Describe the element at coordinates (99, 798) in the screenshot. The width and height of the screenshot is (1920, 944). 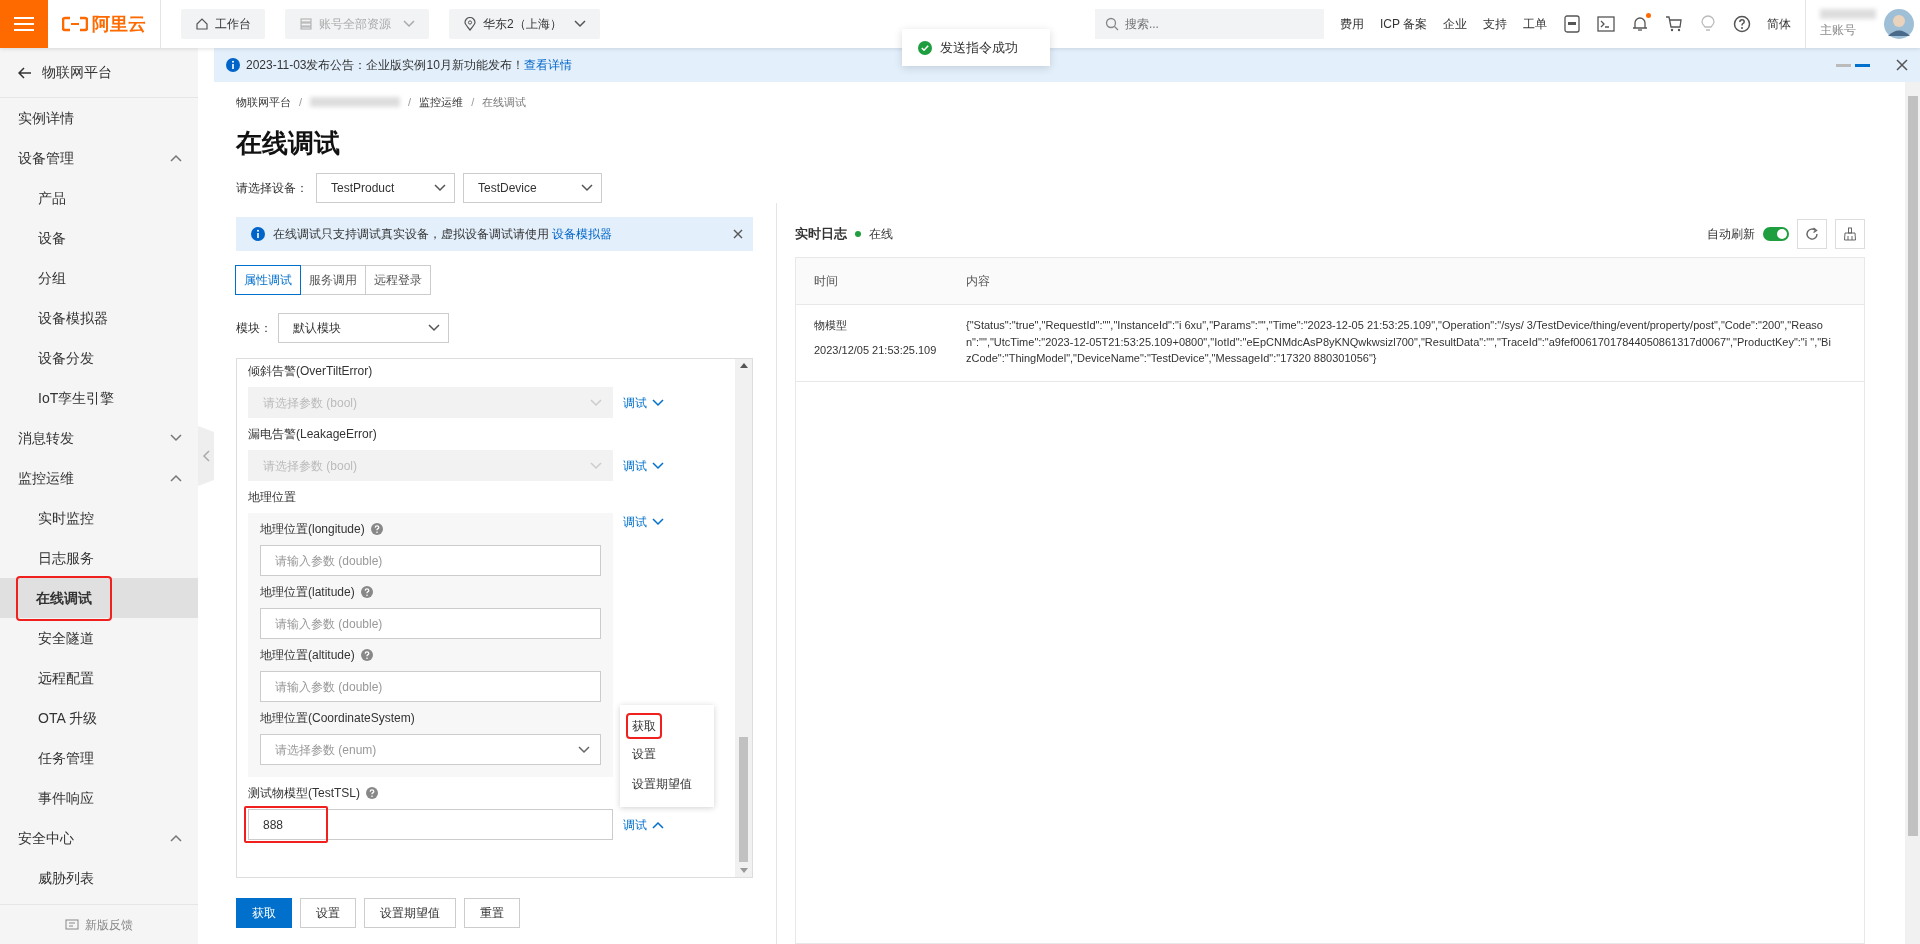
I see `sidebar-item: 事件响应` at that location.